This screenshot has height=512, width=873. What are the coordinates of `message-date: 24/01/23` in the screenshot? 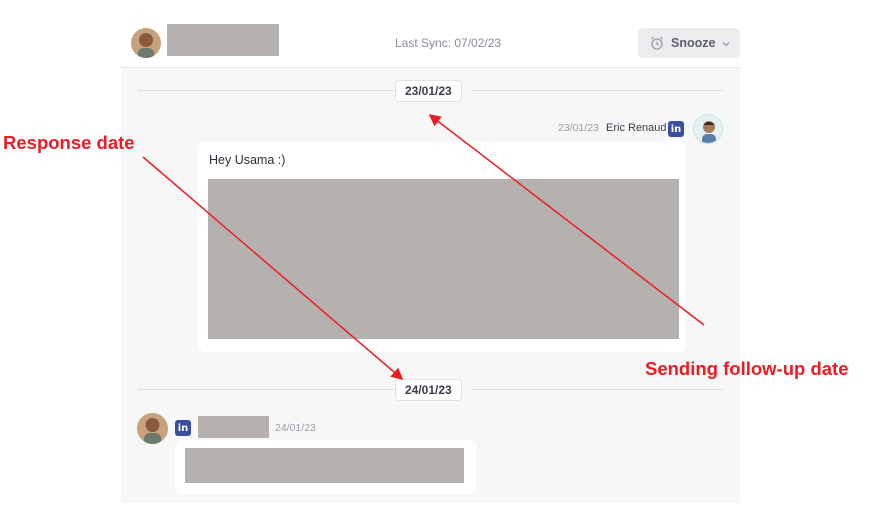 It's located at (295, 428).